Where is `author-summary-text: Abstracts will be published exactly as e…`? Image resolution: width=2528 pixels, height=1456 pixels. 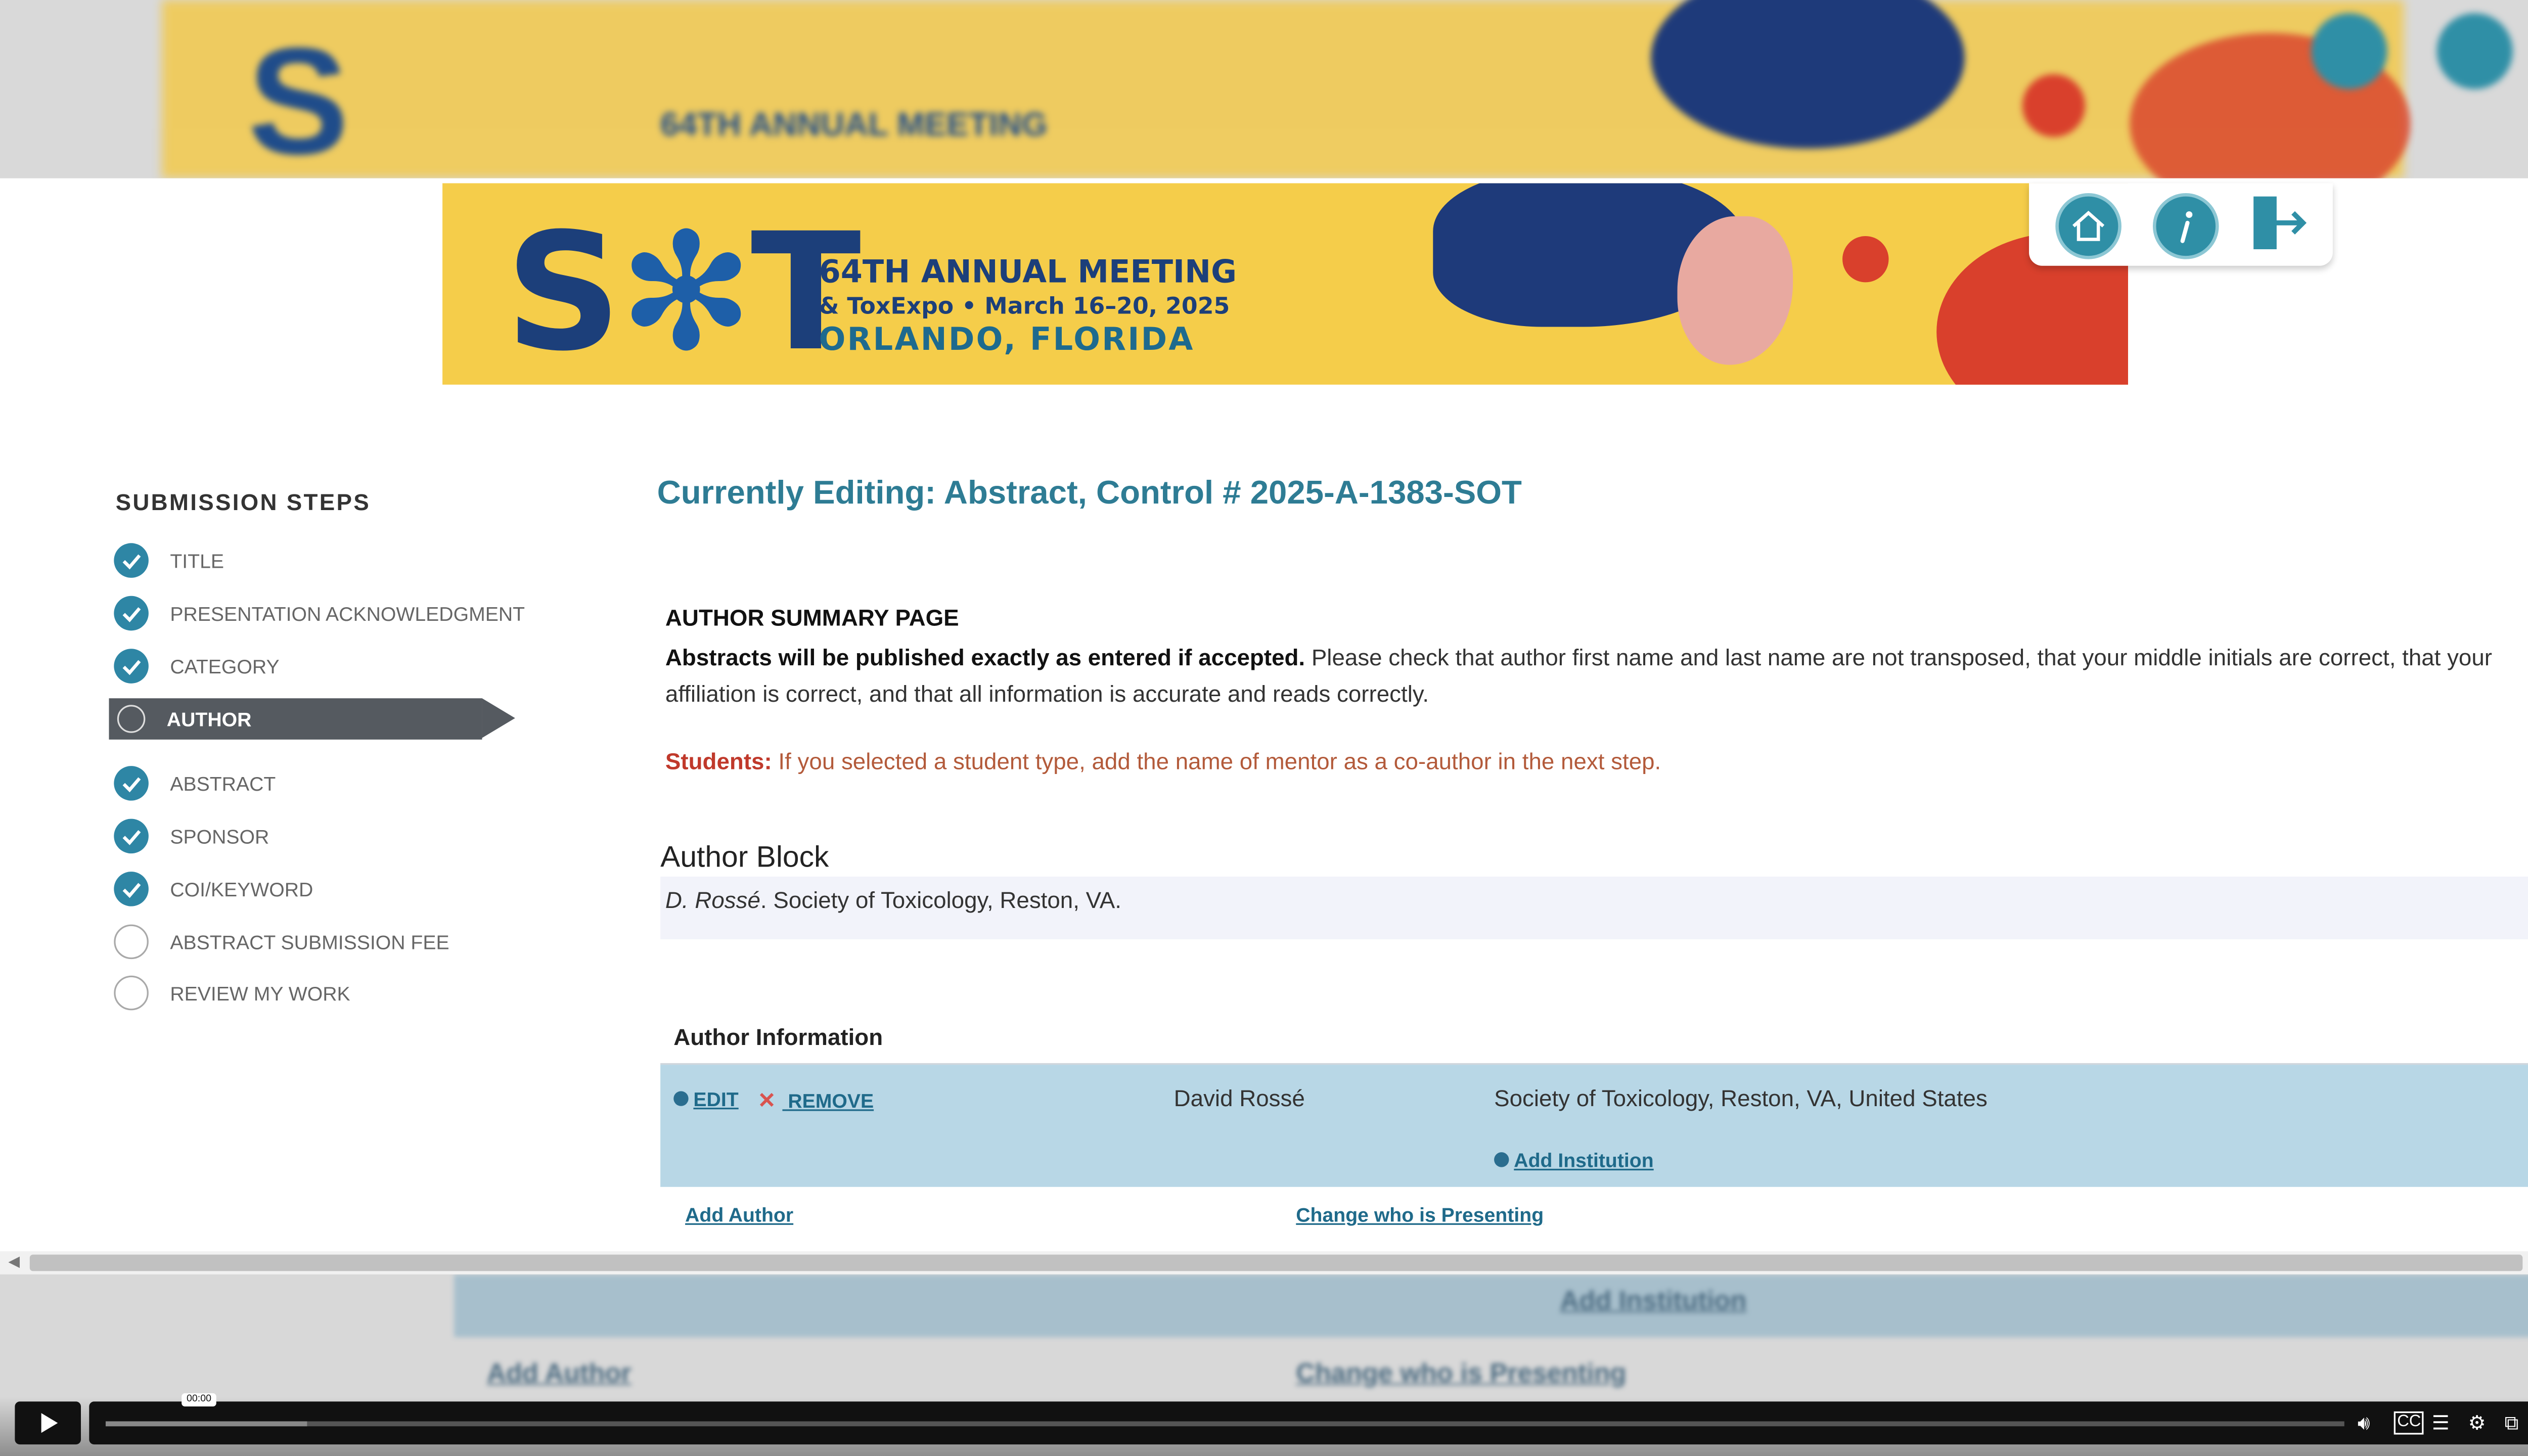
author-summary-text: Abstracts will be published exactly as e… is located at coordinates (1579, 675).